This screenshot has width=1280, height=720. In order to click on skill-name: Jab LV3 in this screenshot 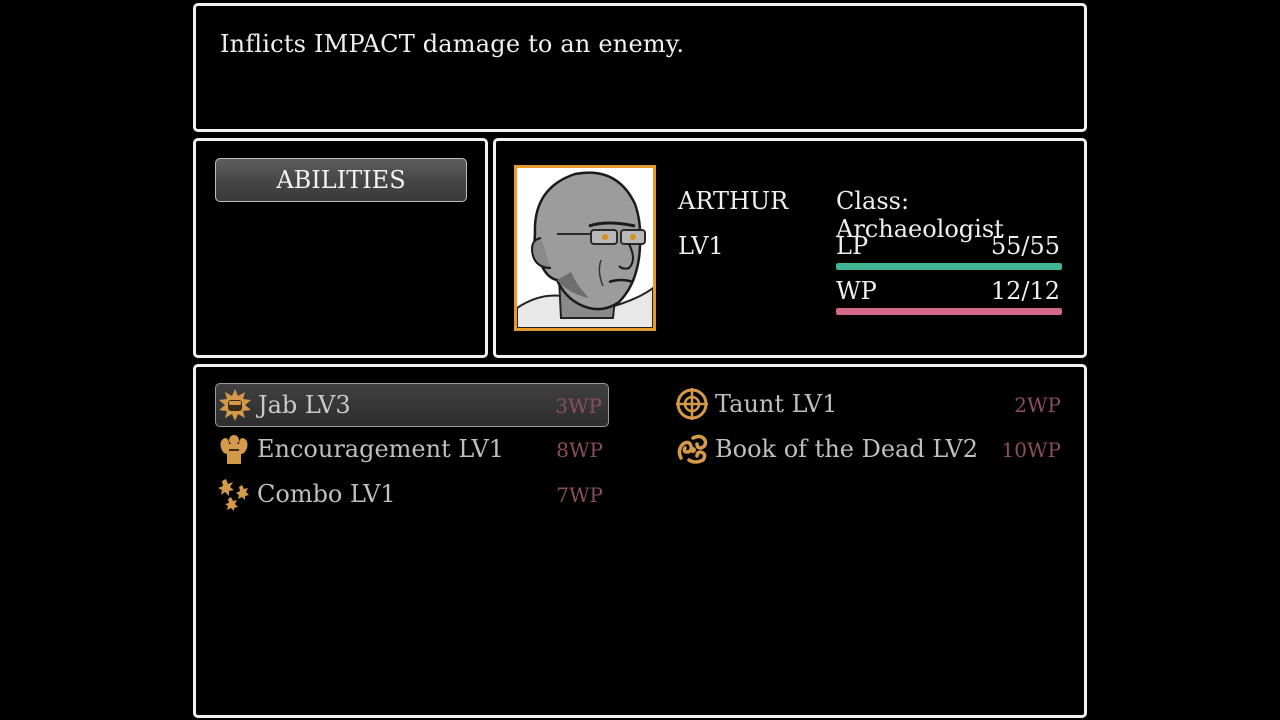, I will do `click(304, 405)`.